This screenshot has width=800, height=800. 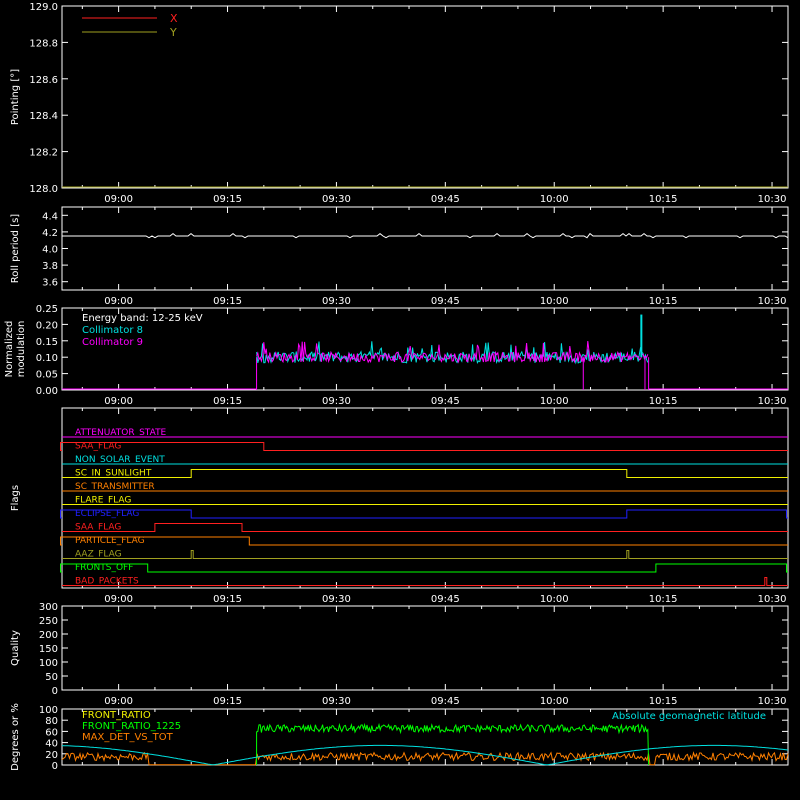 What do you see at coordinates (48, 621) in the screenshot?
I see `y-tick-label: 250` at bounding box center [48, 621].